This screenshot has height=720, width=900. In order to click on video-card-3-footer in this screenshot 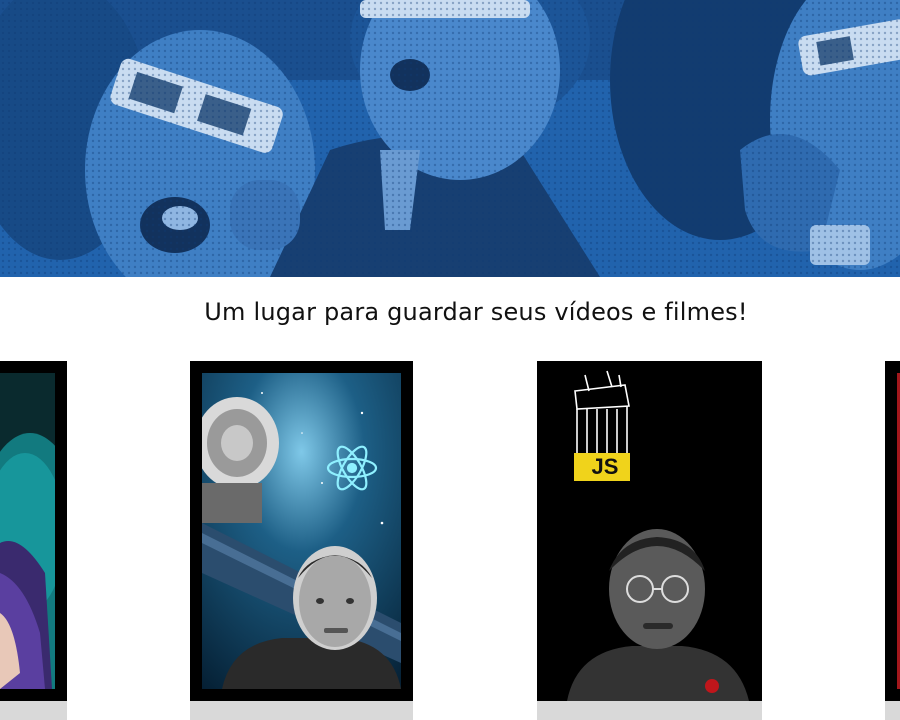, I will do `click(649, 710)`.